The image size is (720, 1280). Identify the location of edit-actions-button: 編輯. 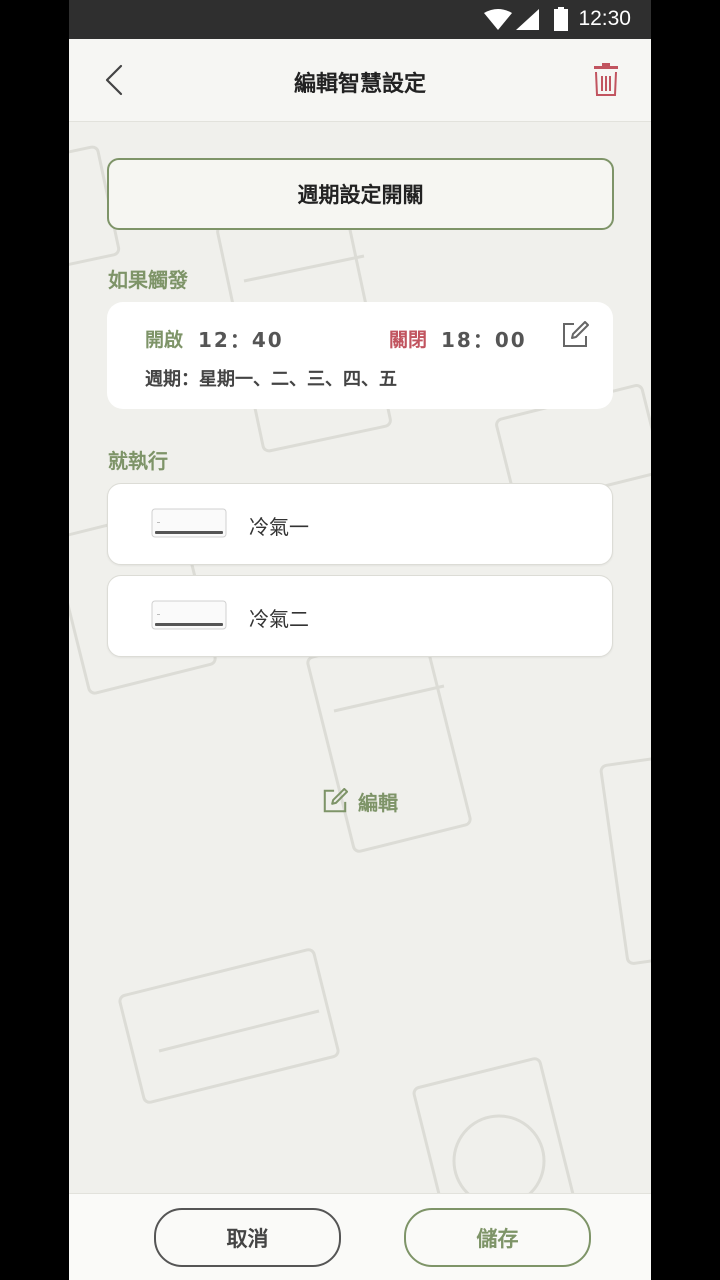
(360, 801).